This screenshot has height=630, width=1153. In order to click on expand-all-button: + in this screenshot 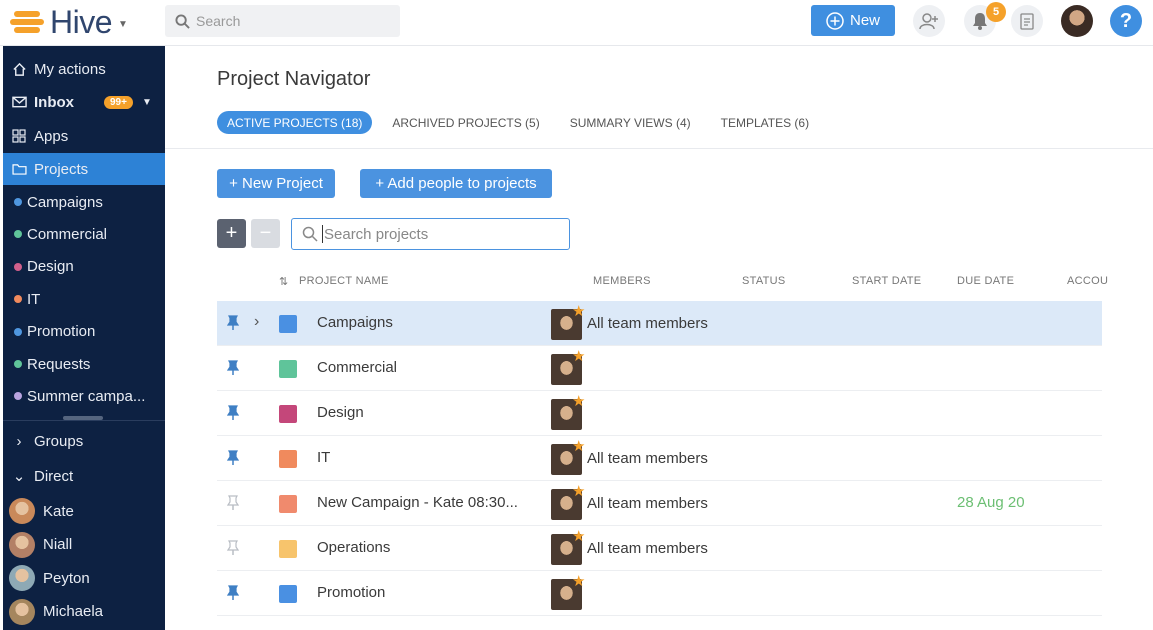, I will do `click(231, 233)`.